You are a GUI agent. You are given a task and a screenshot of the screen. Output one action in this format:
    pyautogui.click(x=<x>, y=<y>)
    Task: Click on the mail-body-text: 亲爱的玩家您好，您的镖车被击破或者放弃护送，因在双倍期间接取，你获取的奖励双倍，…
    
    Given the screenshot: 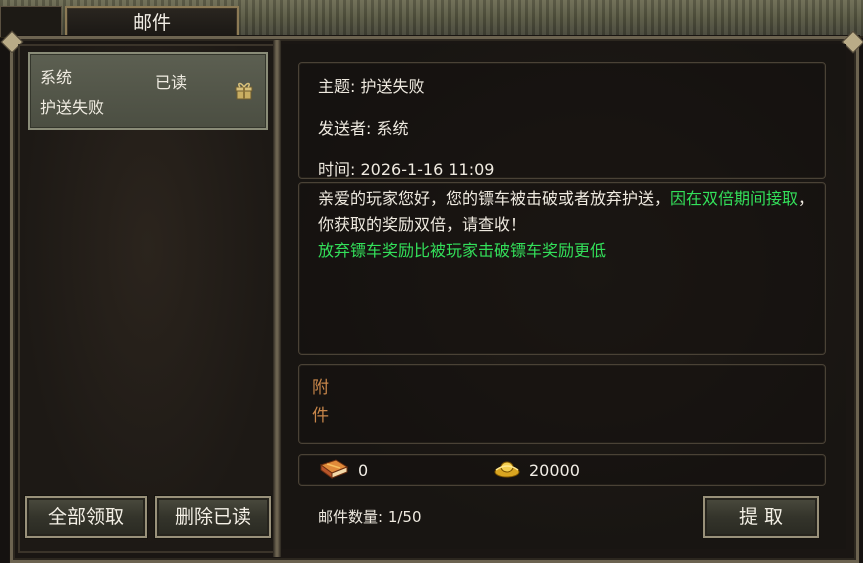 What is the action you would take?
    pyautogui.click(x=567, y=225)
    